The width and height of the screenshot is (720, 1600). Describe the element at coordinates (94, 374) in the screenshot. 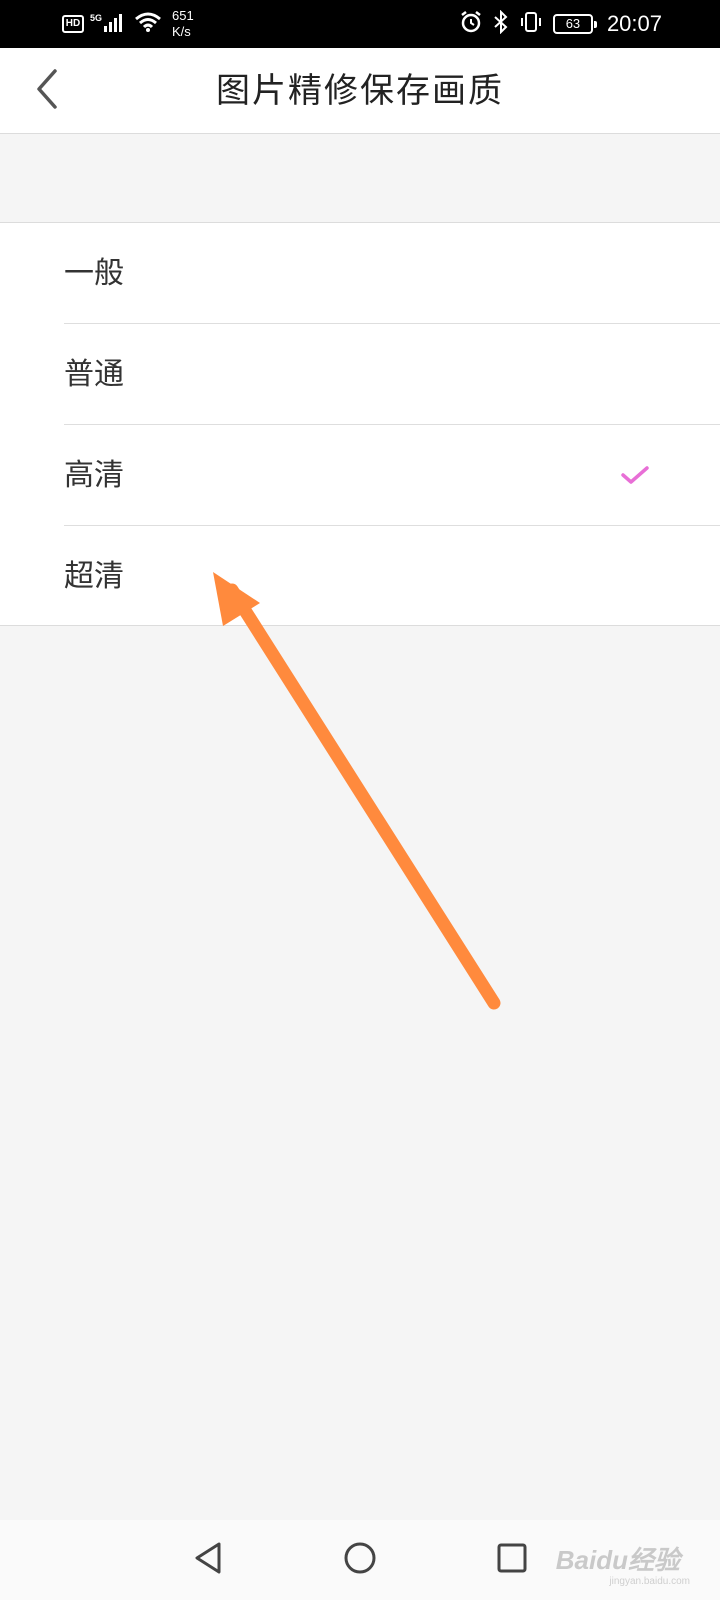

I see `option-label: 普通` at that location.